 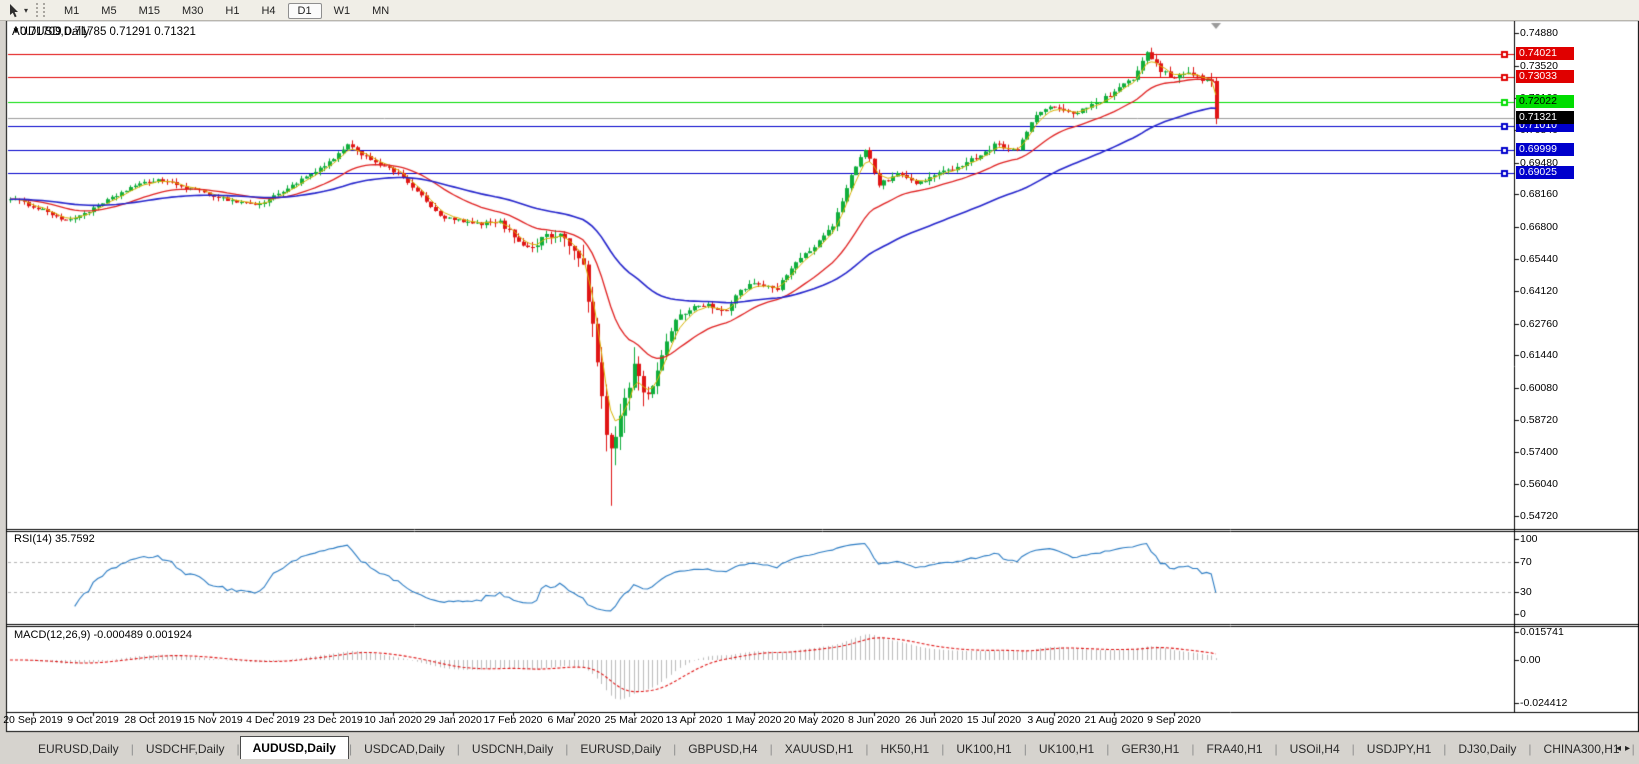 What do you see at coordinates (268, 11) in the screenshot?
I see `timeframe-button-h4: H4` at bounding box center [268, 11].